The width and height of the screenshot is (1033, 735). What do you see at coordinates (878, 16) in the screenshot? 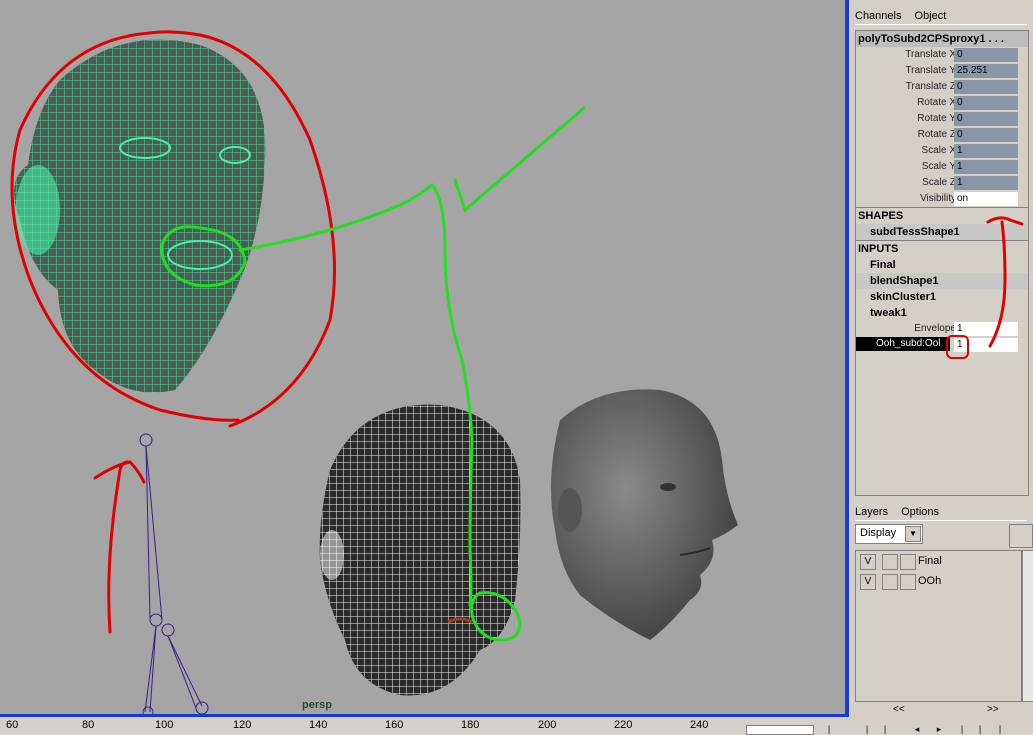
I see `menu-channels: Channels` at bounding box center [878, 16].